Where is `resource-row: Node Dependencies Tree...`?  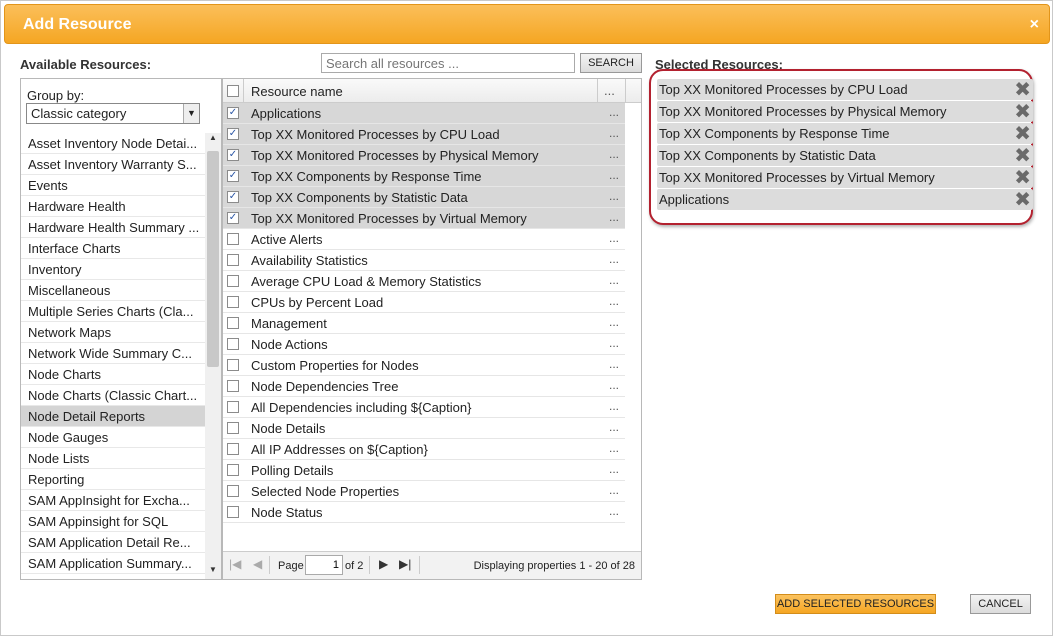 resource-row: Node Dependencies Tree... is located at coordinates (424, 386).